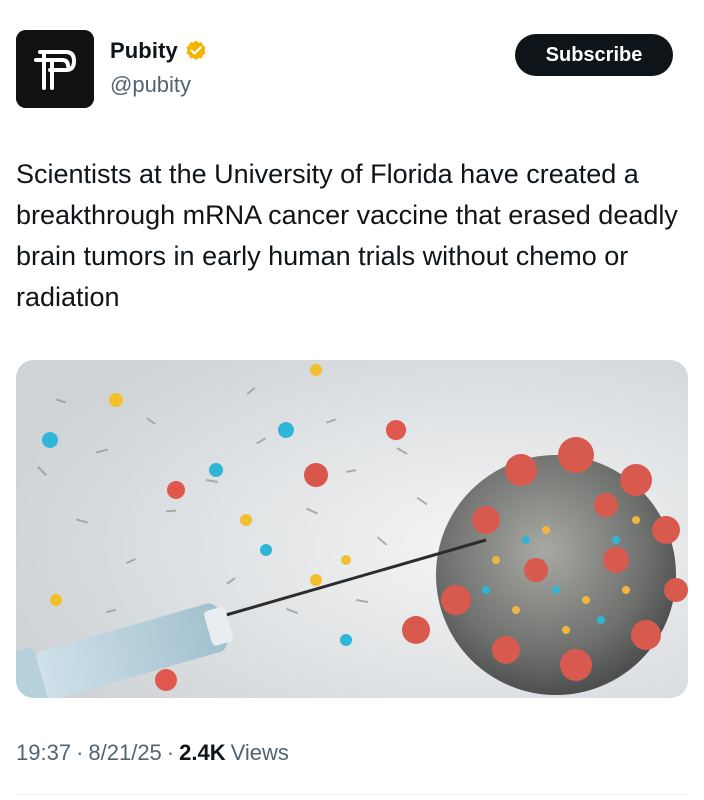 The height and width of the screenshot is (800, 704). What do you see at coordinates (594, 55) in the screenshot?
I see `subscribe-button: Subscribe` at bounding box center [594, 55].